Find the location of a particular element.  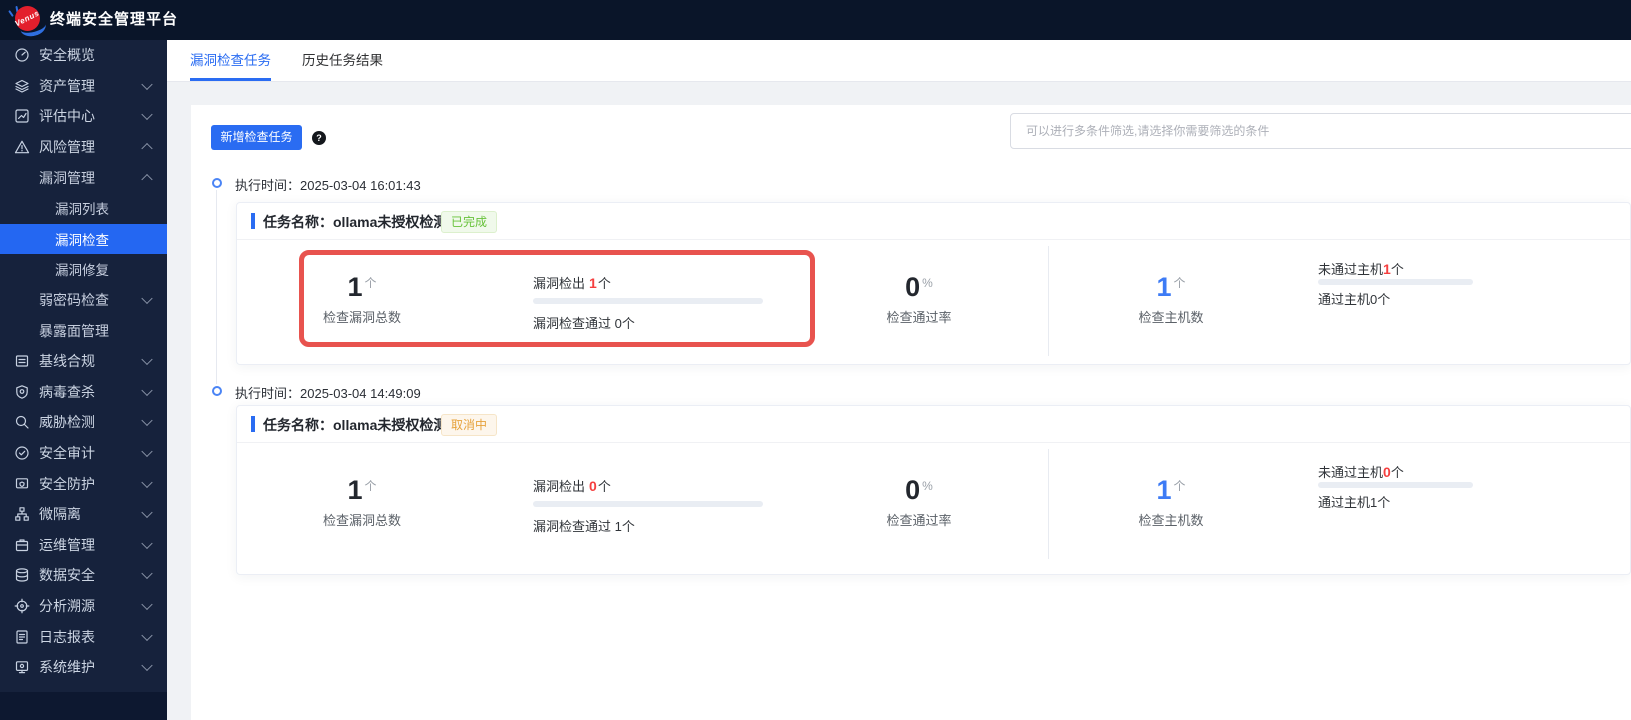

sidebar-item-assess-center: 评估中心 is located at coordinates (83, 116).